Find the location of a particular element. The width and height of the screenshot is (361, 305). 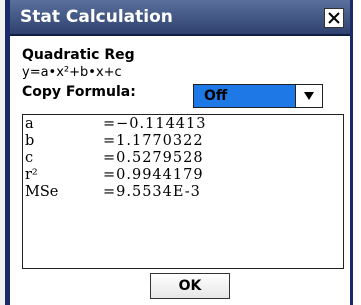

result-value: =−0.114413 is located at coordinates (155, 124).